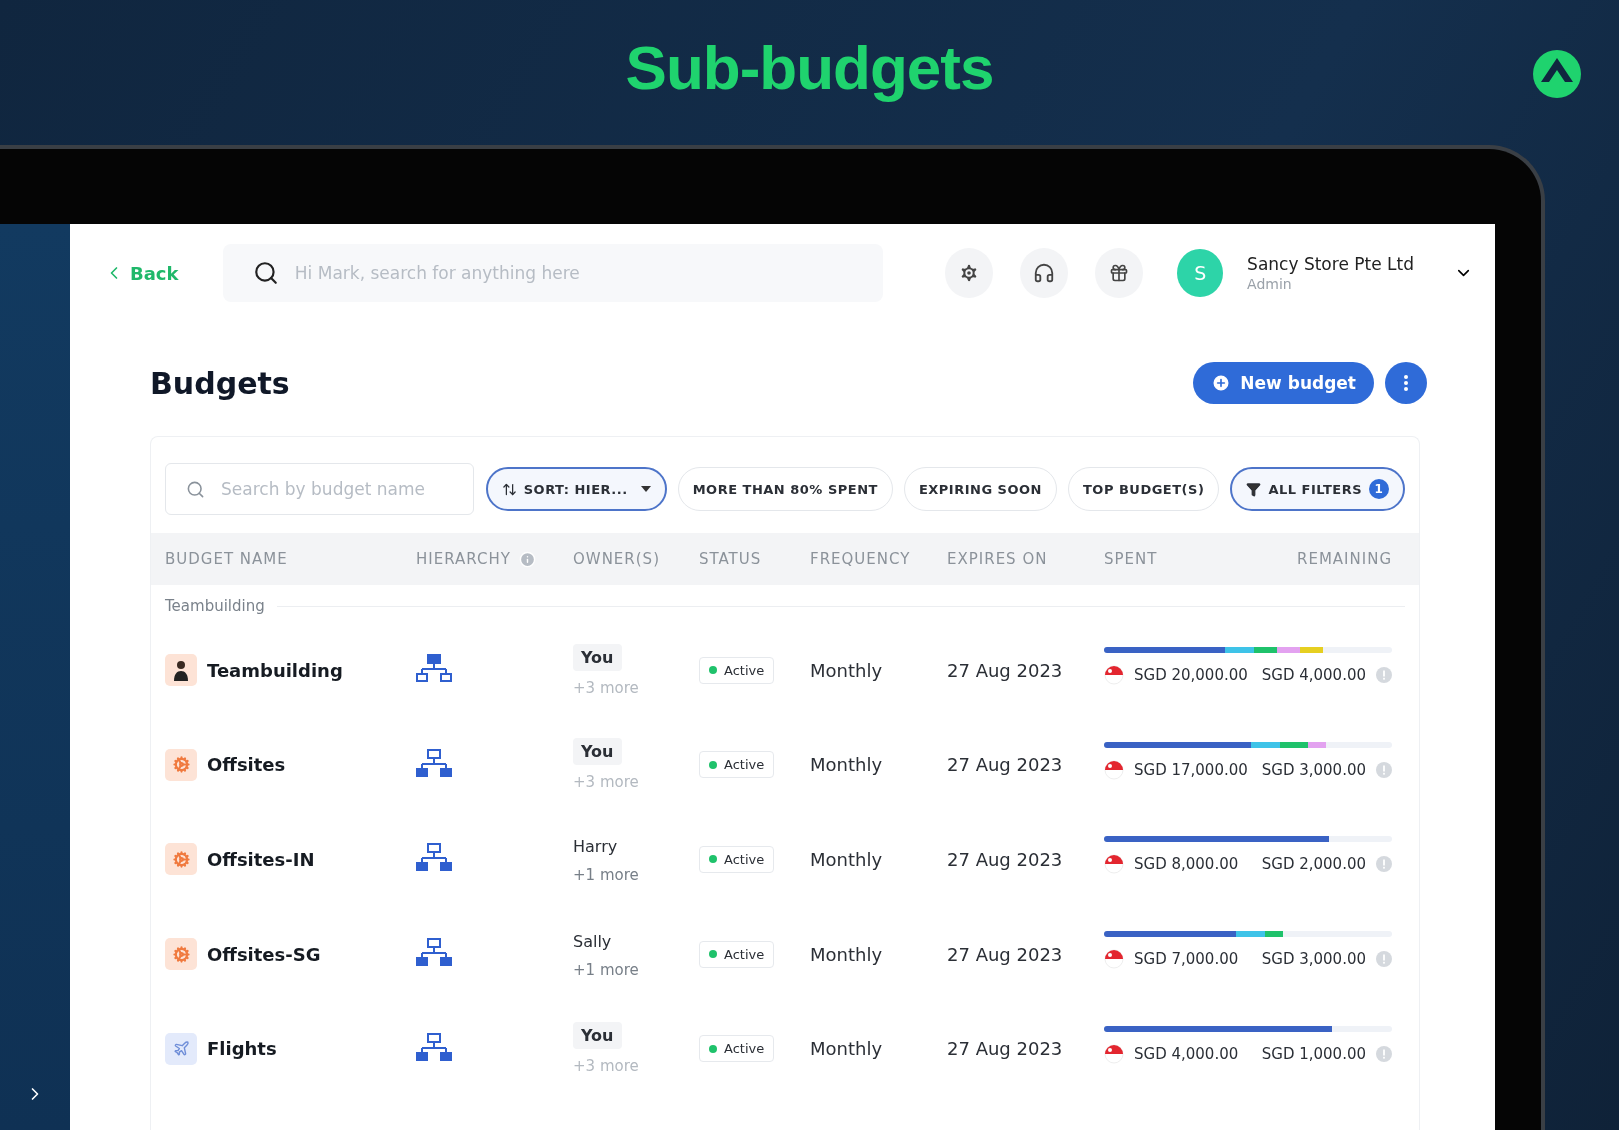  Describe the element at coordinates (463, 559) in the screenshot. I see `column-header: HIERARCHY` at that location.